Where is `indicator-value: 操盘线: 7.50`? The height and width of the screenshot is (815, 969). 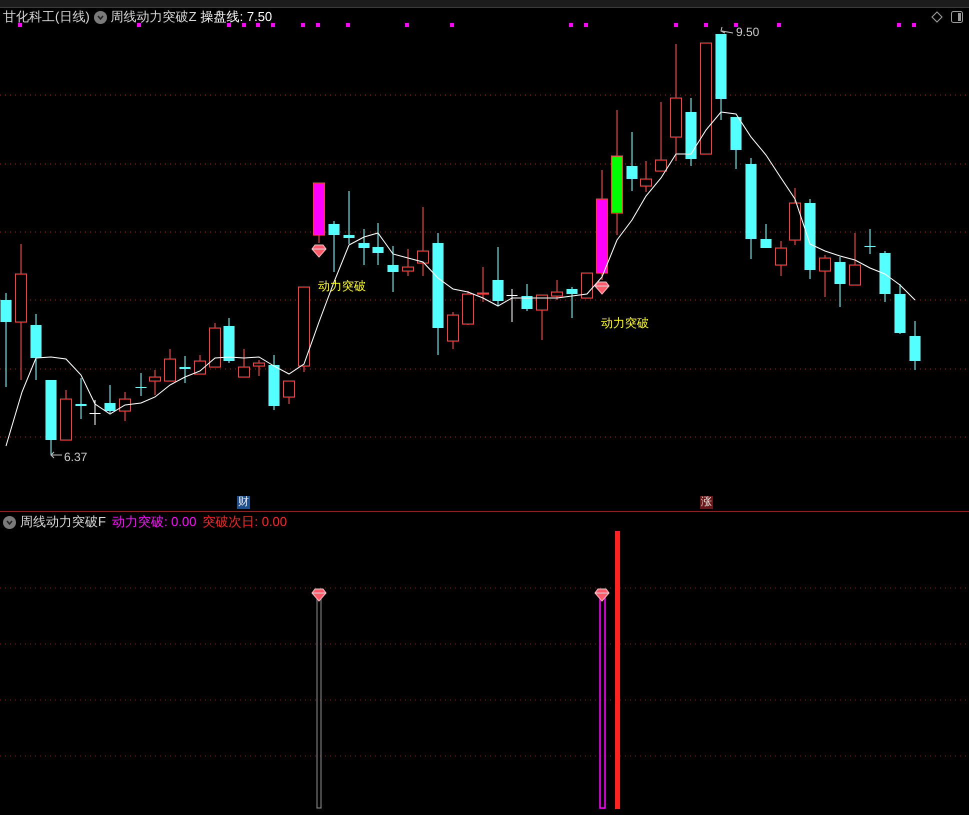
indicator-value: 操盘线: 7.50 is located at coordinates (236, 17).